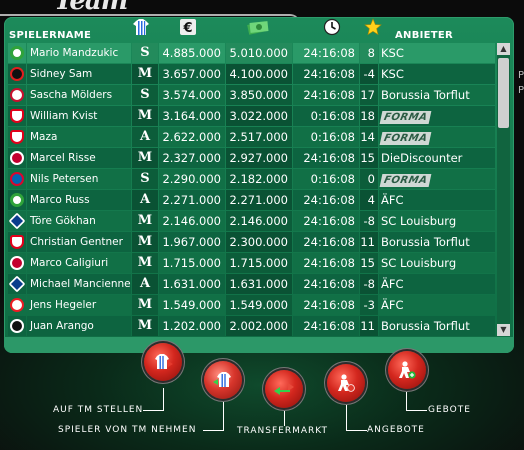 The width and height of the screenshot is (524, 450). What do you see at coordinates (503, 330) in the screenshot?
I see `scroll-down-button: ▼` at bounding box center [503, 330].